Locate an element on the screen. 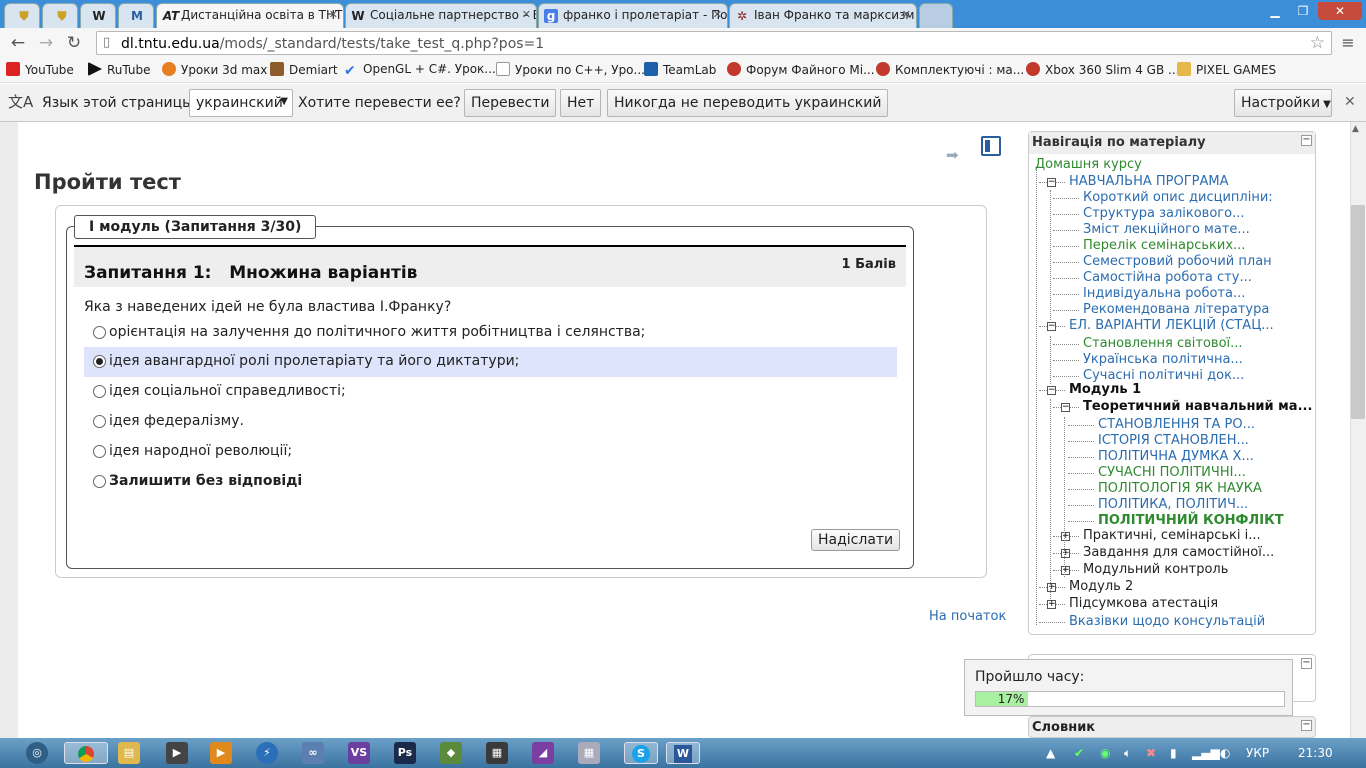  no-button: Нет is located at coordinates (581, 103).